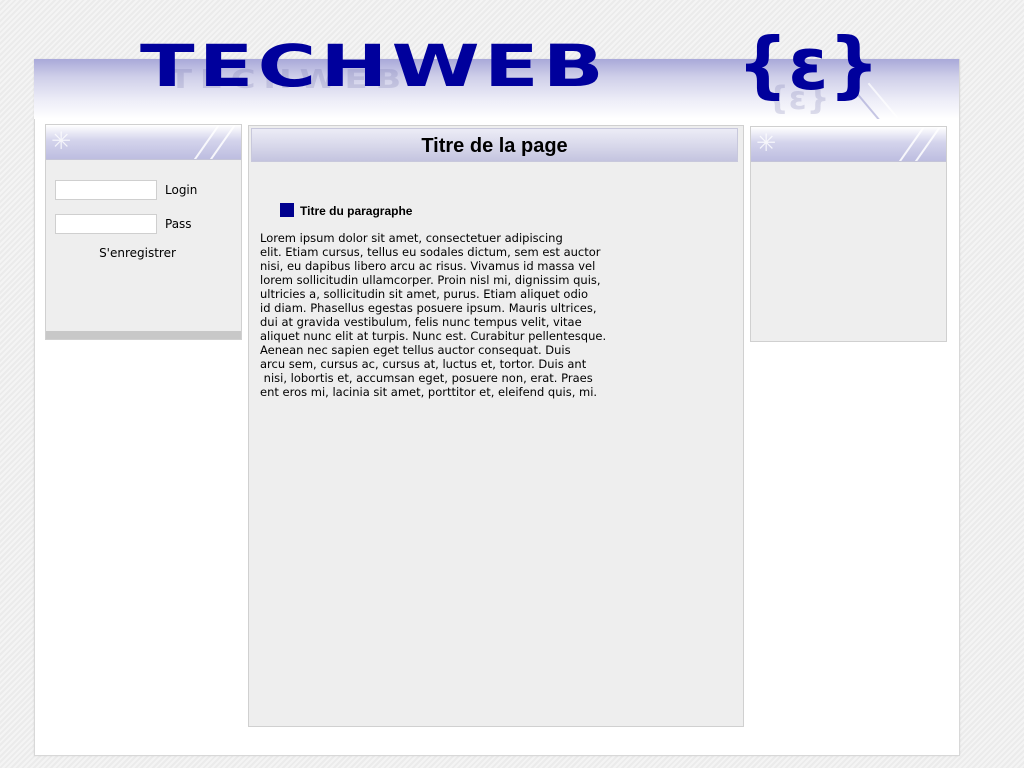 This screenshot has width=1024, height=768. I want to click on login-panel-footer, so click(143, 335).